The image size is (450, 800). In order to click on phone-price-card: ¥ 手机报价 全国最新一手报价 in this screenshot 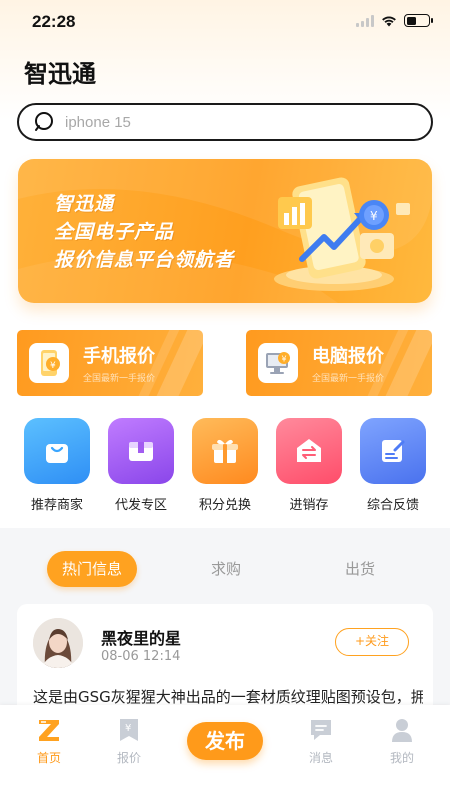, I will do `click(110, 363)`.